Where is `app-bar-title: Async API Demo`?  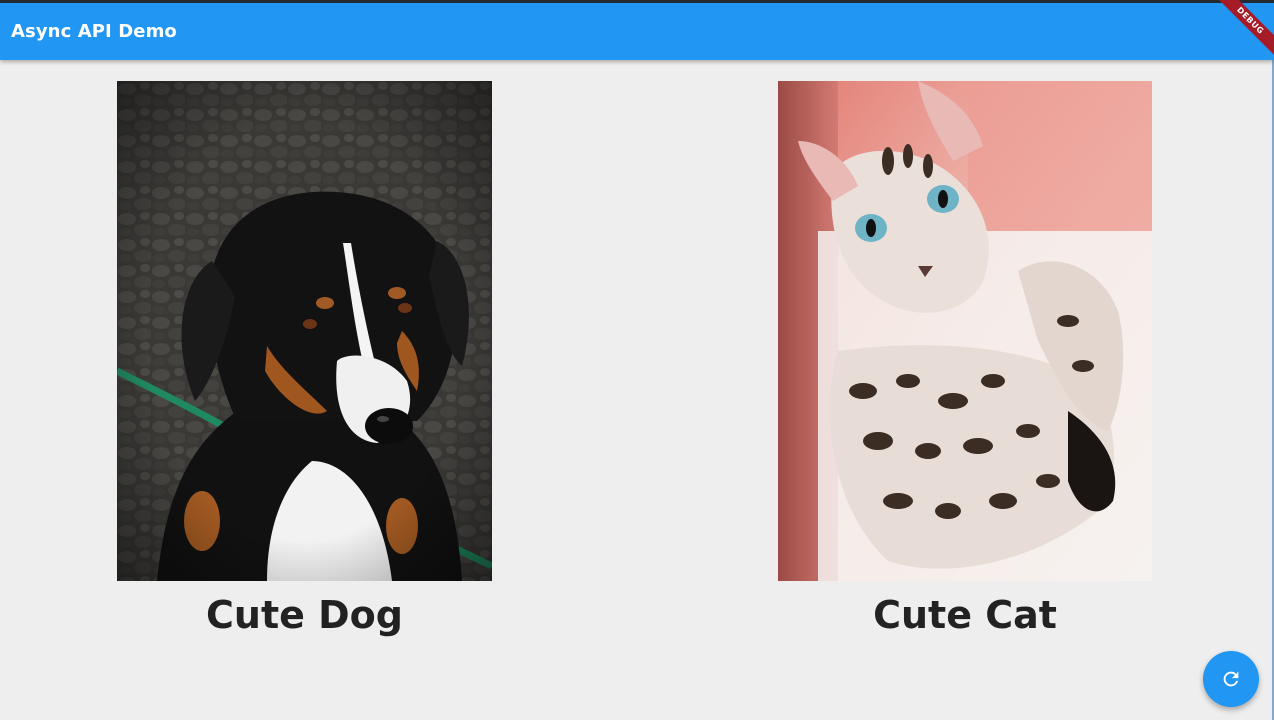
app-bar-title: Async API Demo is located at coordinates (94, 31).